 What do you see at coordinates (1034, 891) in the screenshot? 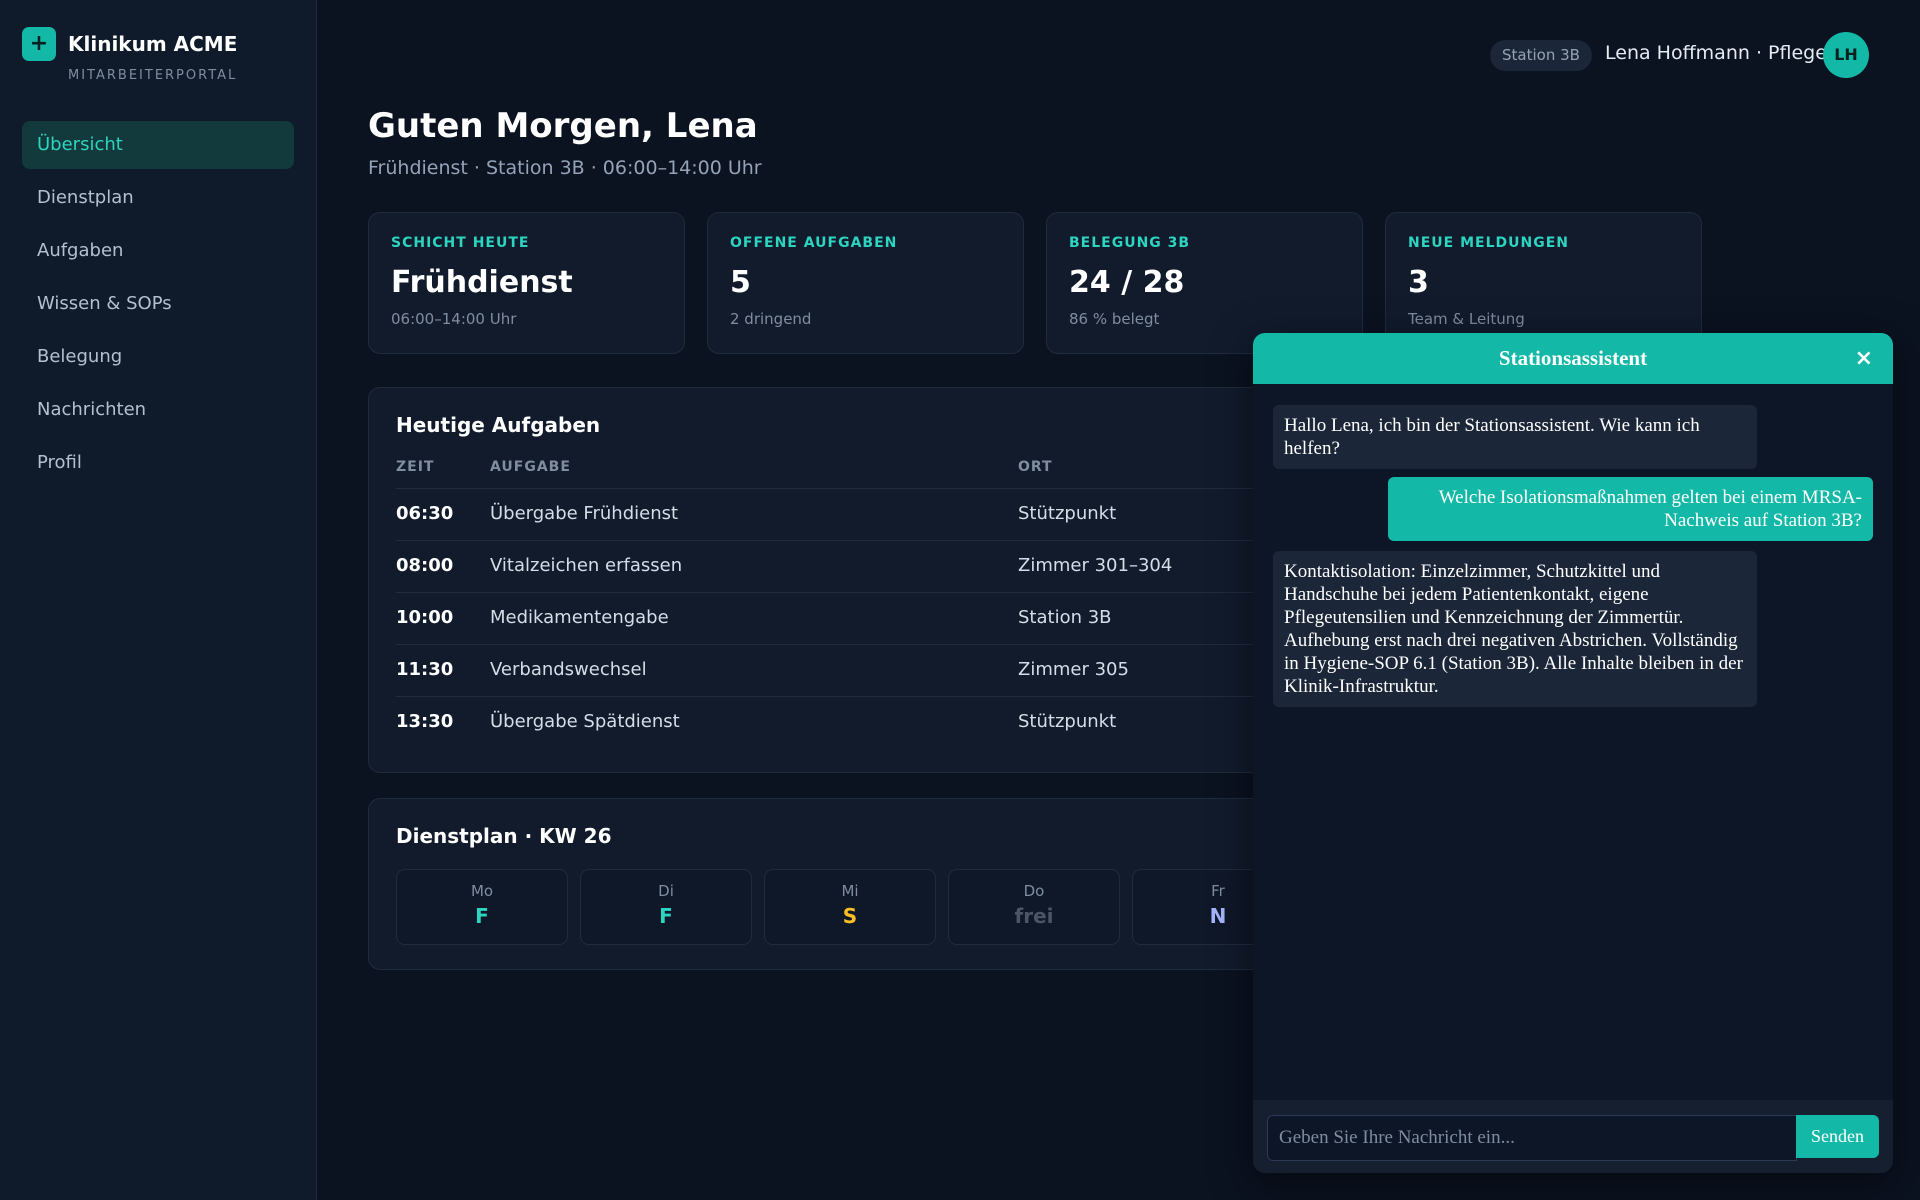
I see `day-label: Do` at bounding box center [1034, 891].